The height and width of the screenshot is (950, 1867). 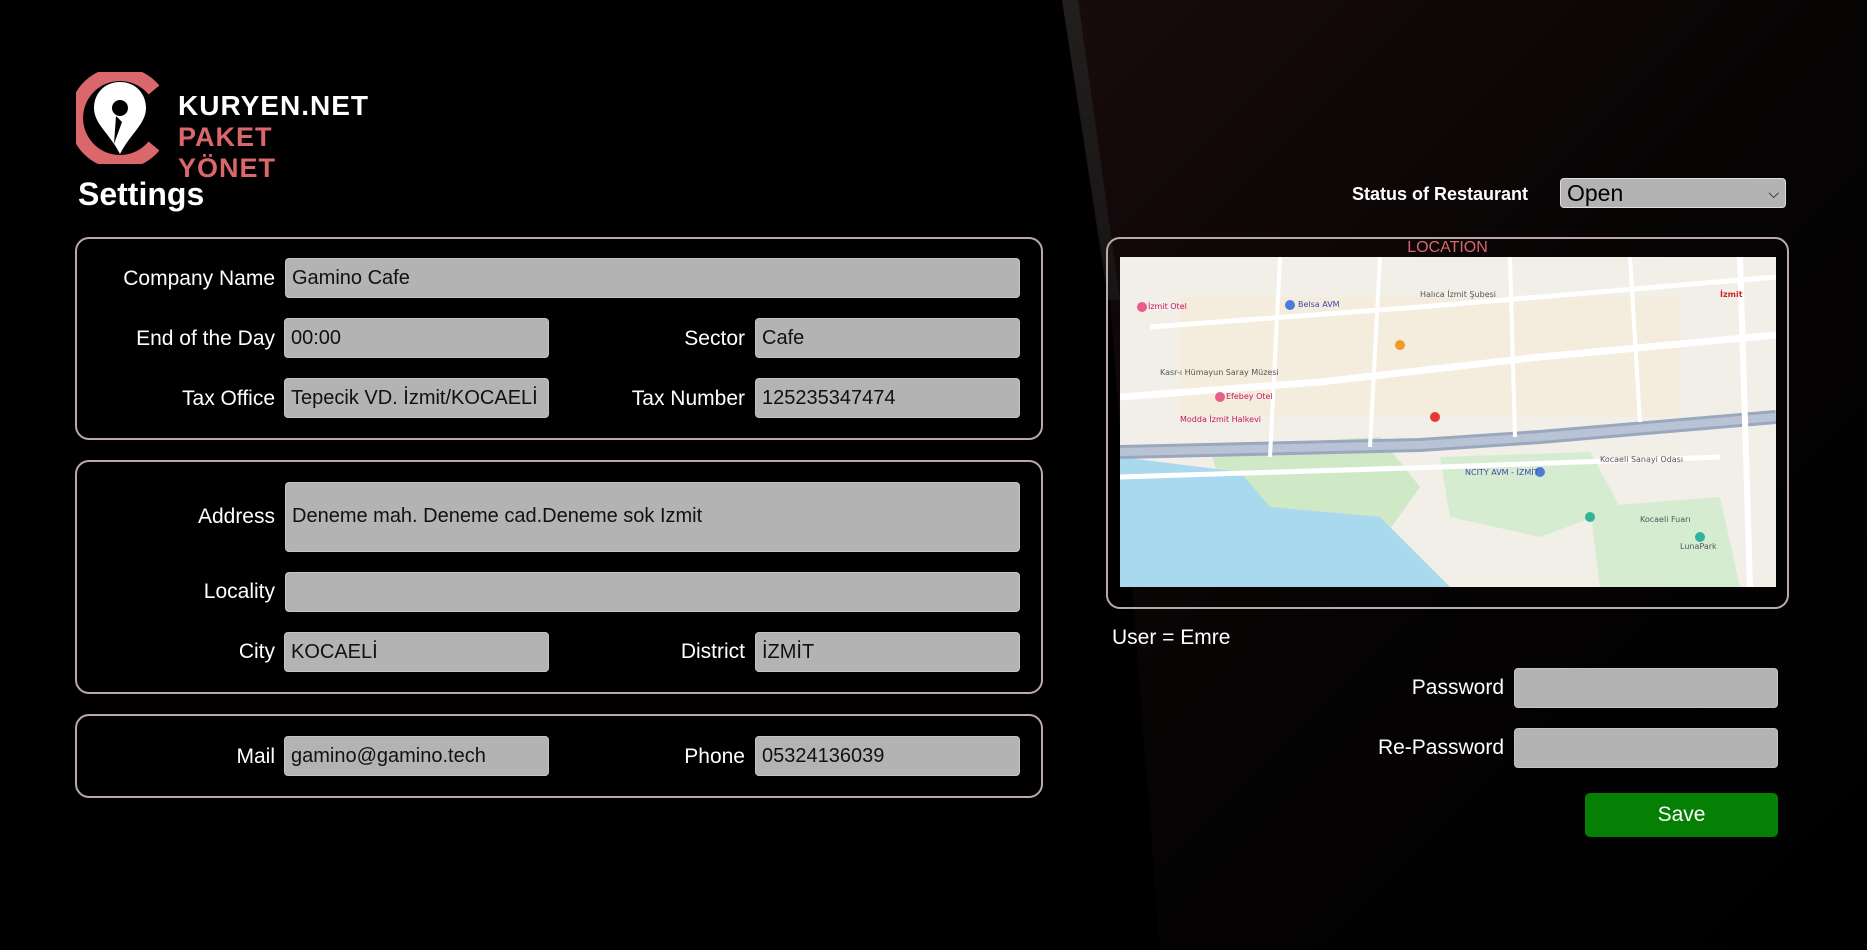 I want to click on locality-input, so click(x=652, y=592).